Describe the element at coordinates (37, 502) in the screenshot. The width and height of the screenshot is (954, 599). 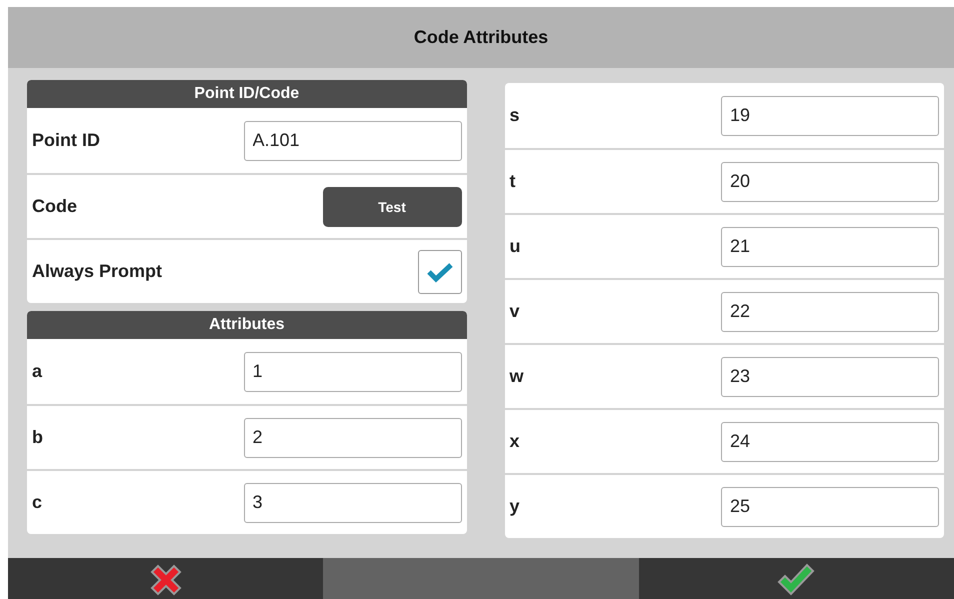
I see `field-label: c` at that location.